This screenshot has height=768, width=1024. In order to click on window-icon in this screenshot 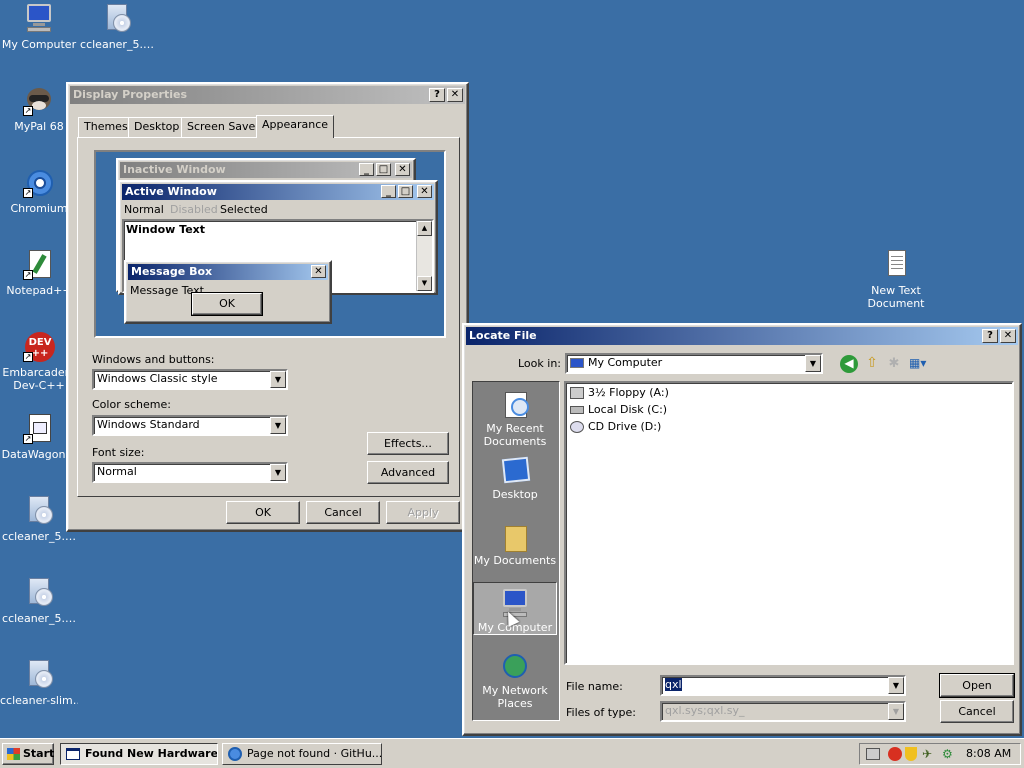, I will do `click(73, 754)`.